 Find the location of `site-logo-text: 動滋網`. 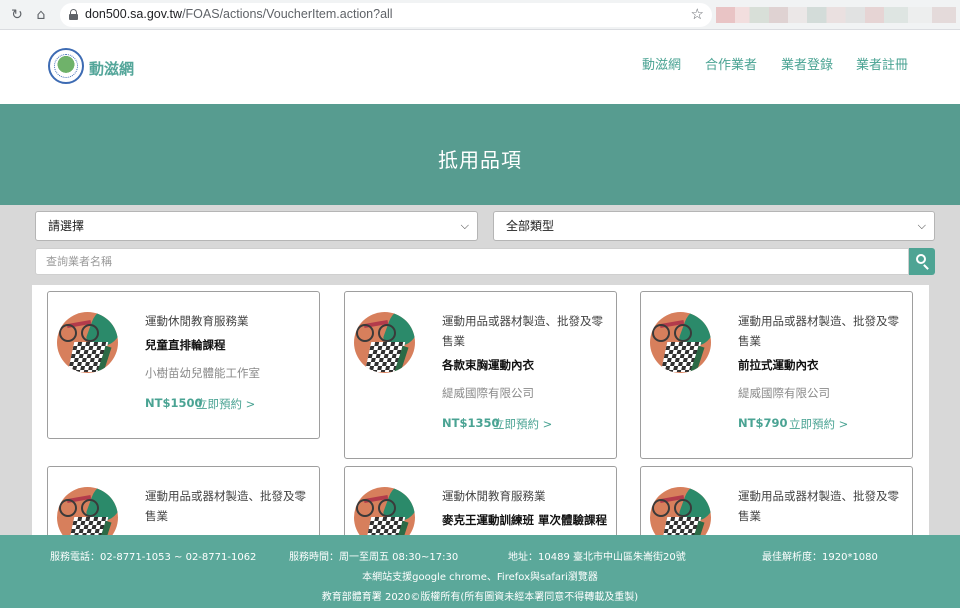

site-logo-text: 動滋網 is located at coordinates (111, 68).